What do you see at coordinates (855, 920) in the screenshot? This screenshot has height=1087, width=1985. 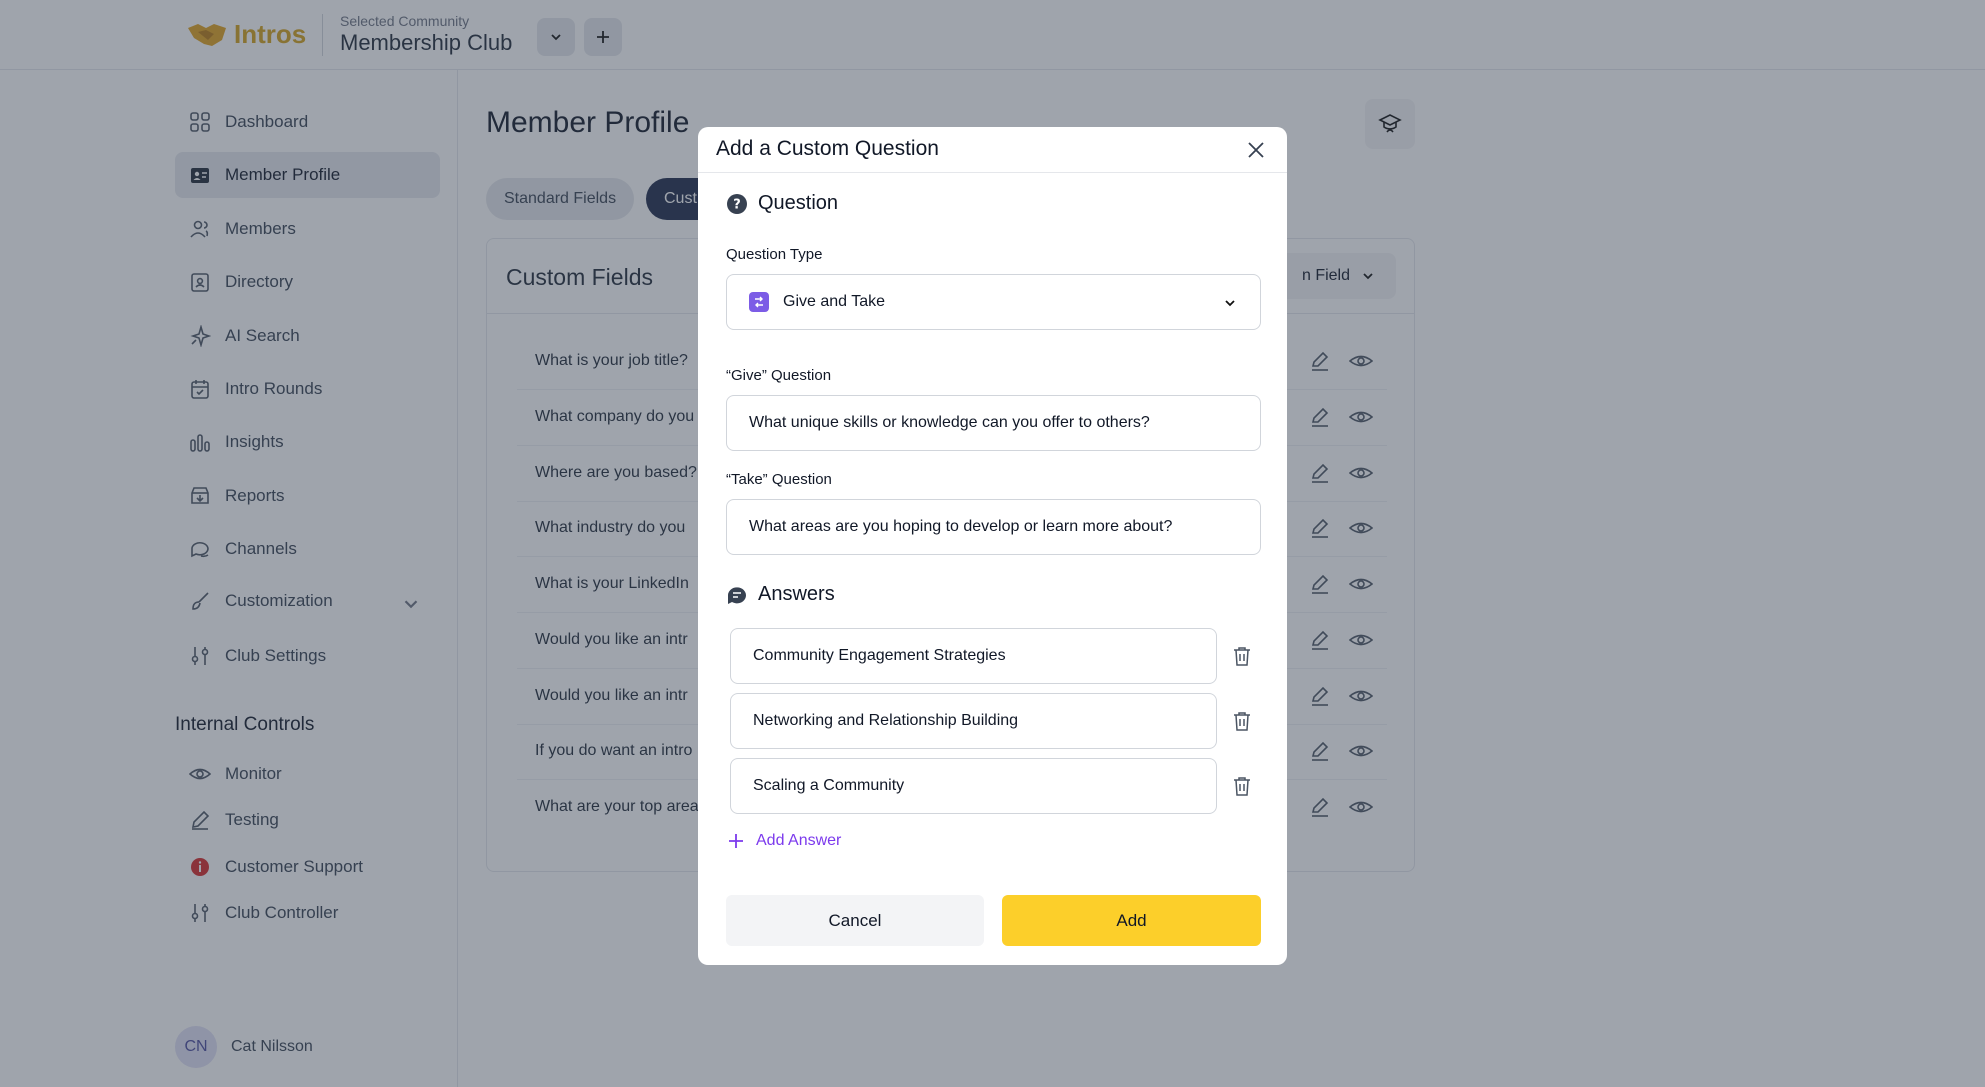 I see `cancel-button: Cancel` at bounding box center [855, 920].